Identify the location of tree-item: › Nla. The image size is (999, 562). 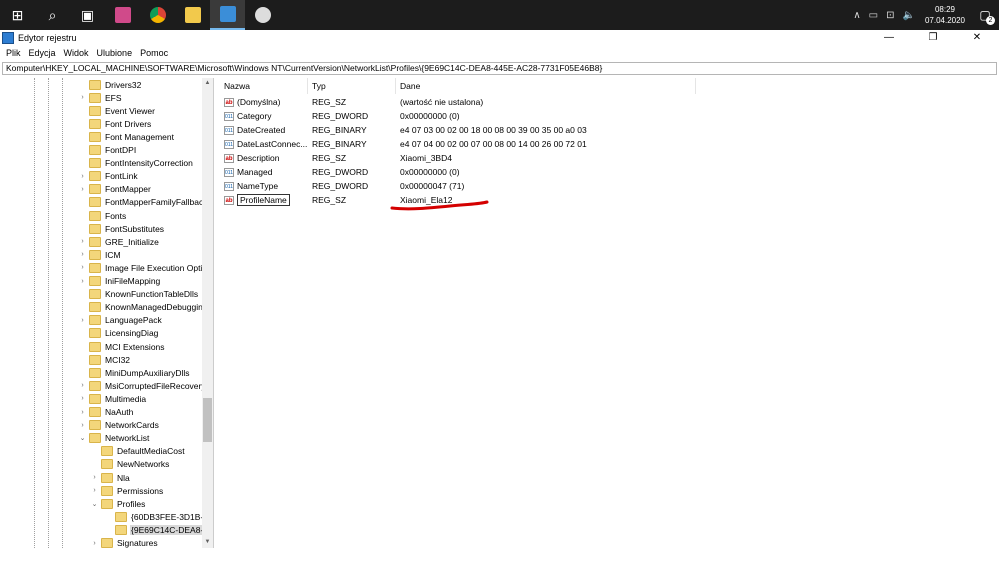
(110, 477).